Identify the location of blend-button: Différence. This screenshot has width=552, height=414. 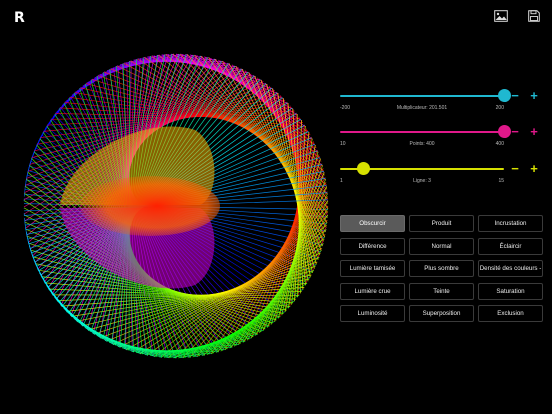
(372, 246).